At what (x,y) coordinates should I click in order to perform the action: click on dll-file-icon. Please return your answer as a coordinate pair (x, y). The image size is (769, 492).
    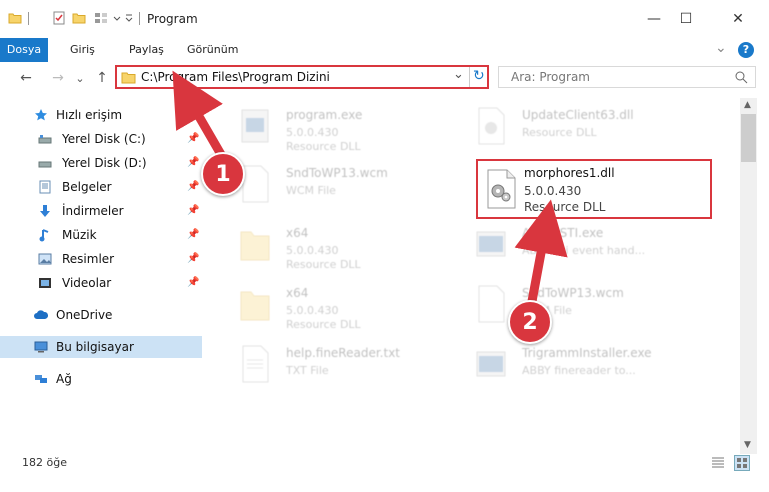
    Looking at the image, I should click on (501, 189).